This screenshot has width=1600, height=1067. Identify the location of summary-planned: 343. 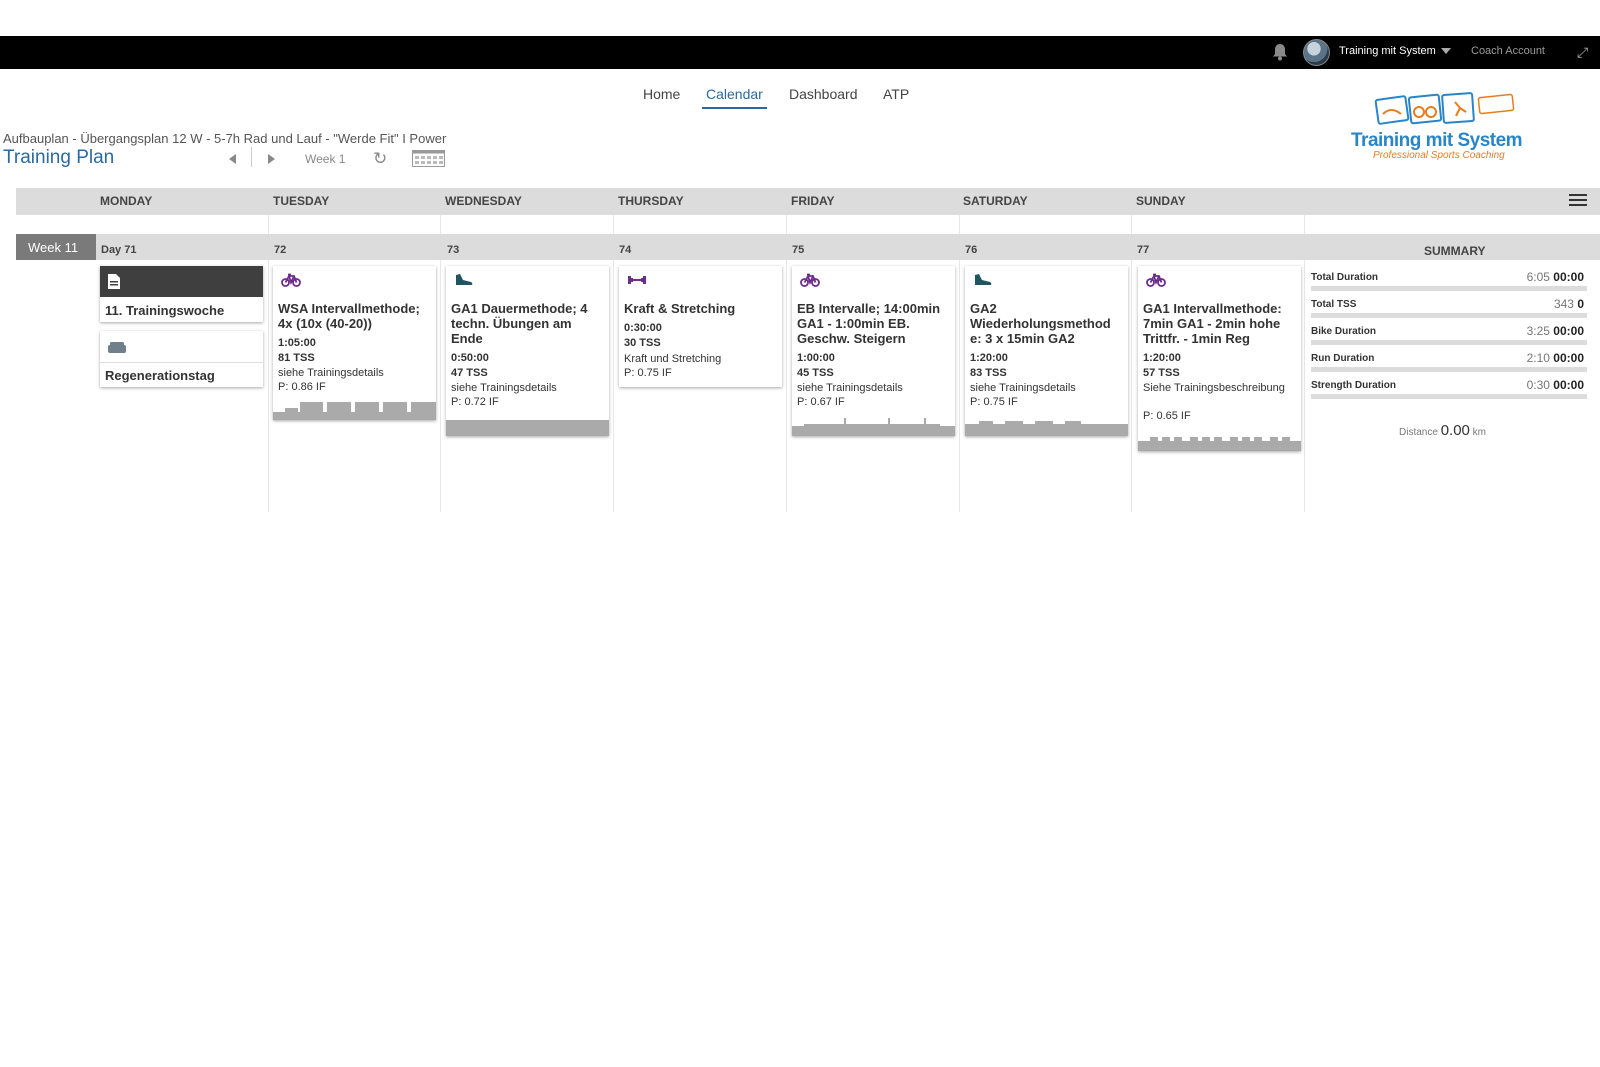
(1563, 304).